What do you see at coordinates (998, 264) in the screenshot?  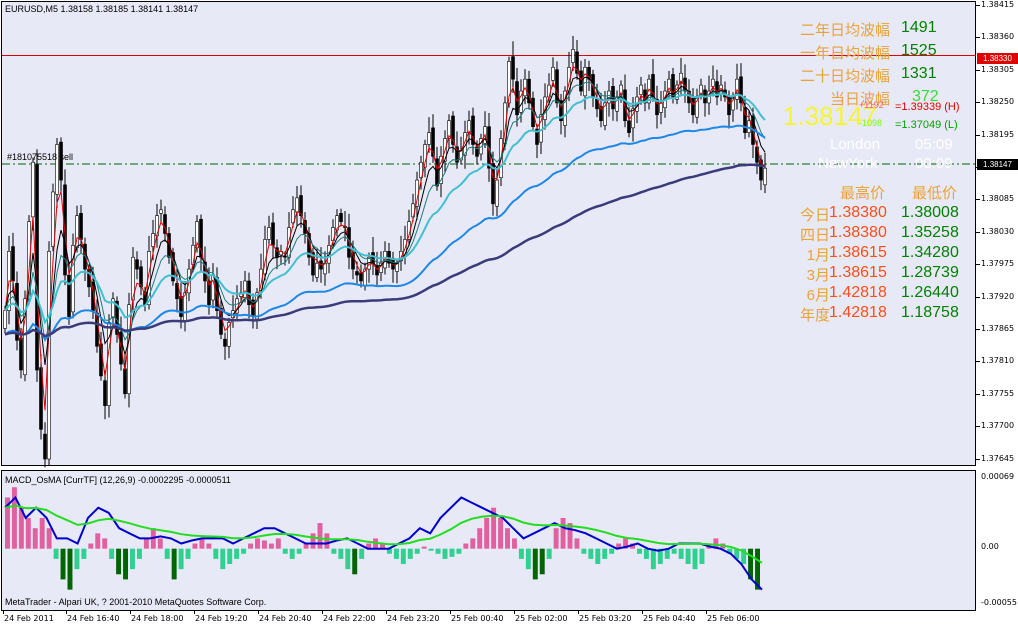 I see `price-axis-tick: 1.37975` at bounding box center [998, 264].